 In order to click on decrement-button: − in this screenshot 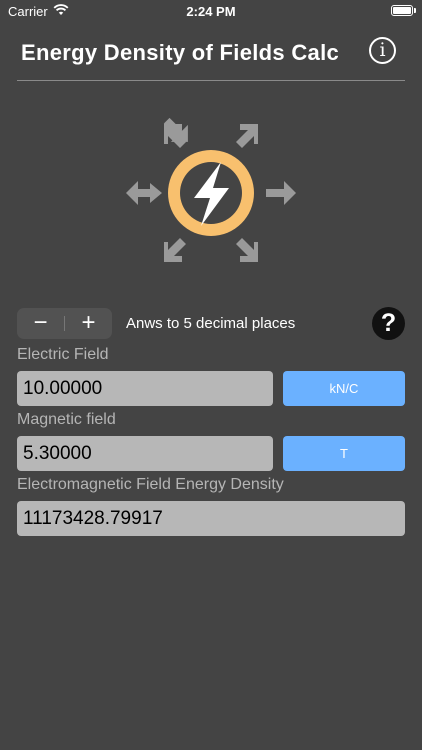, I will do `click(40, 323)`.